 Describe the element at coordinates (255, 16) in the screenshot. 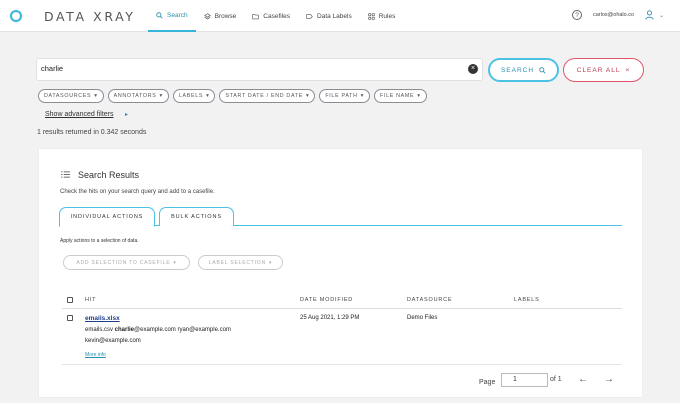

I see `folder-icon` at that location.